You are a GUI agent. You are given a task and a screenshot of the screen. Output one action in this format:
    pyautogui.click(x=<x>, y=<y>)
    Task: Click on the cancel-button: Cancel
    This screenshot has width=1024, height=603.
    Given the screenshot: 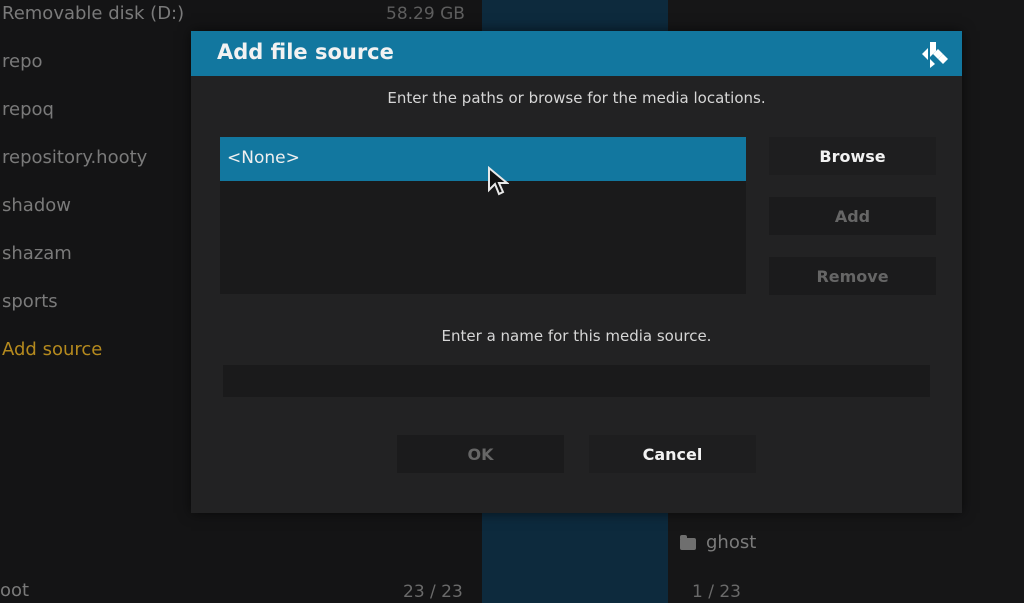 What is the action you would take?
    pyautogui.click(x=672, y=454)
    